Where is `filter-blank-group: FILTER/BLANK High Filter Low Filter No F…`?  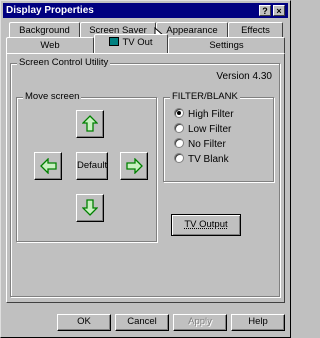 filter-blank-group: FILTER/BLANK High Filter Low Filter No F… is located at coordinates (218, 136).